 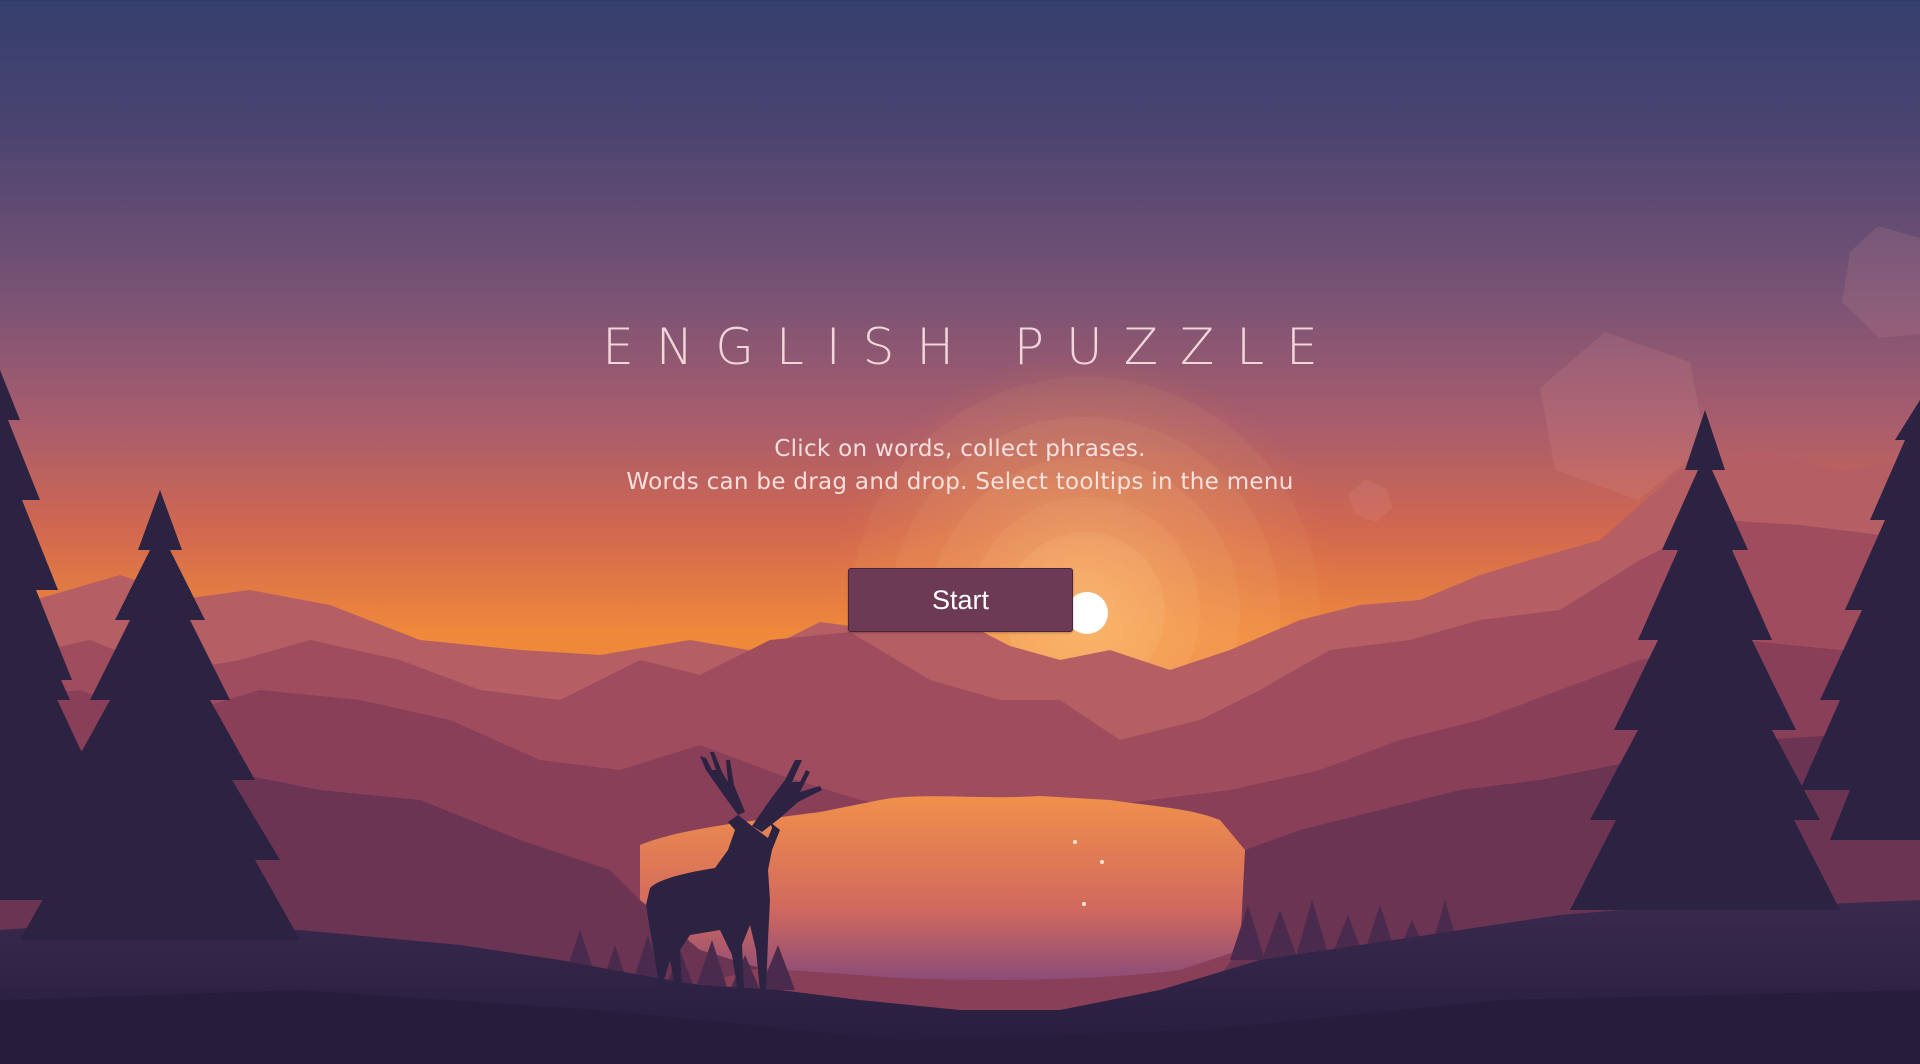 What do you see at coordinates (971, 347) in the screenshot?
I see `page-title: ENGLISH PUZZLE` at bounding box center [971, 347].